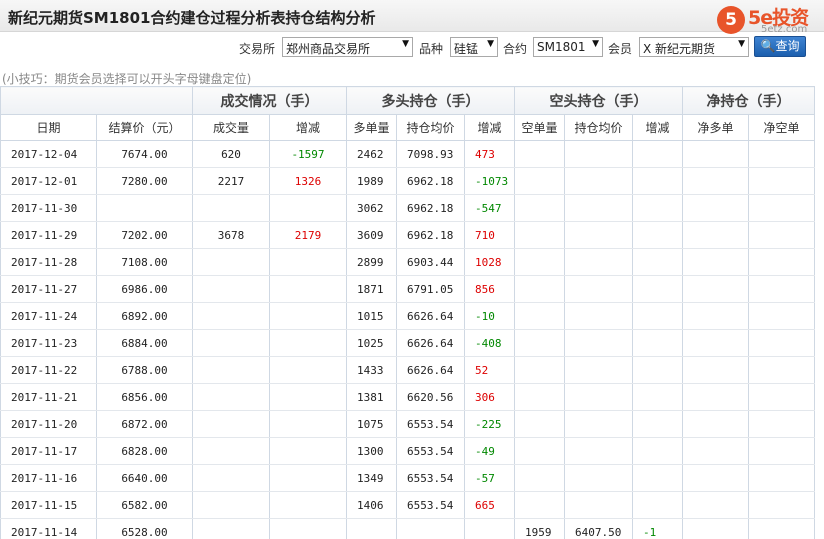  What do you see at coordinates (748, 100) in the screenshot?
I see `group-header-net: 净持仓（手）` at bounding box center [748, 100].